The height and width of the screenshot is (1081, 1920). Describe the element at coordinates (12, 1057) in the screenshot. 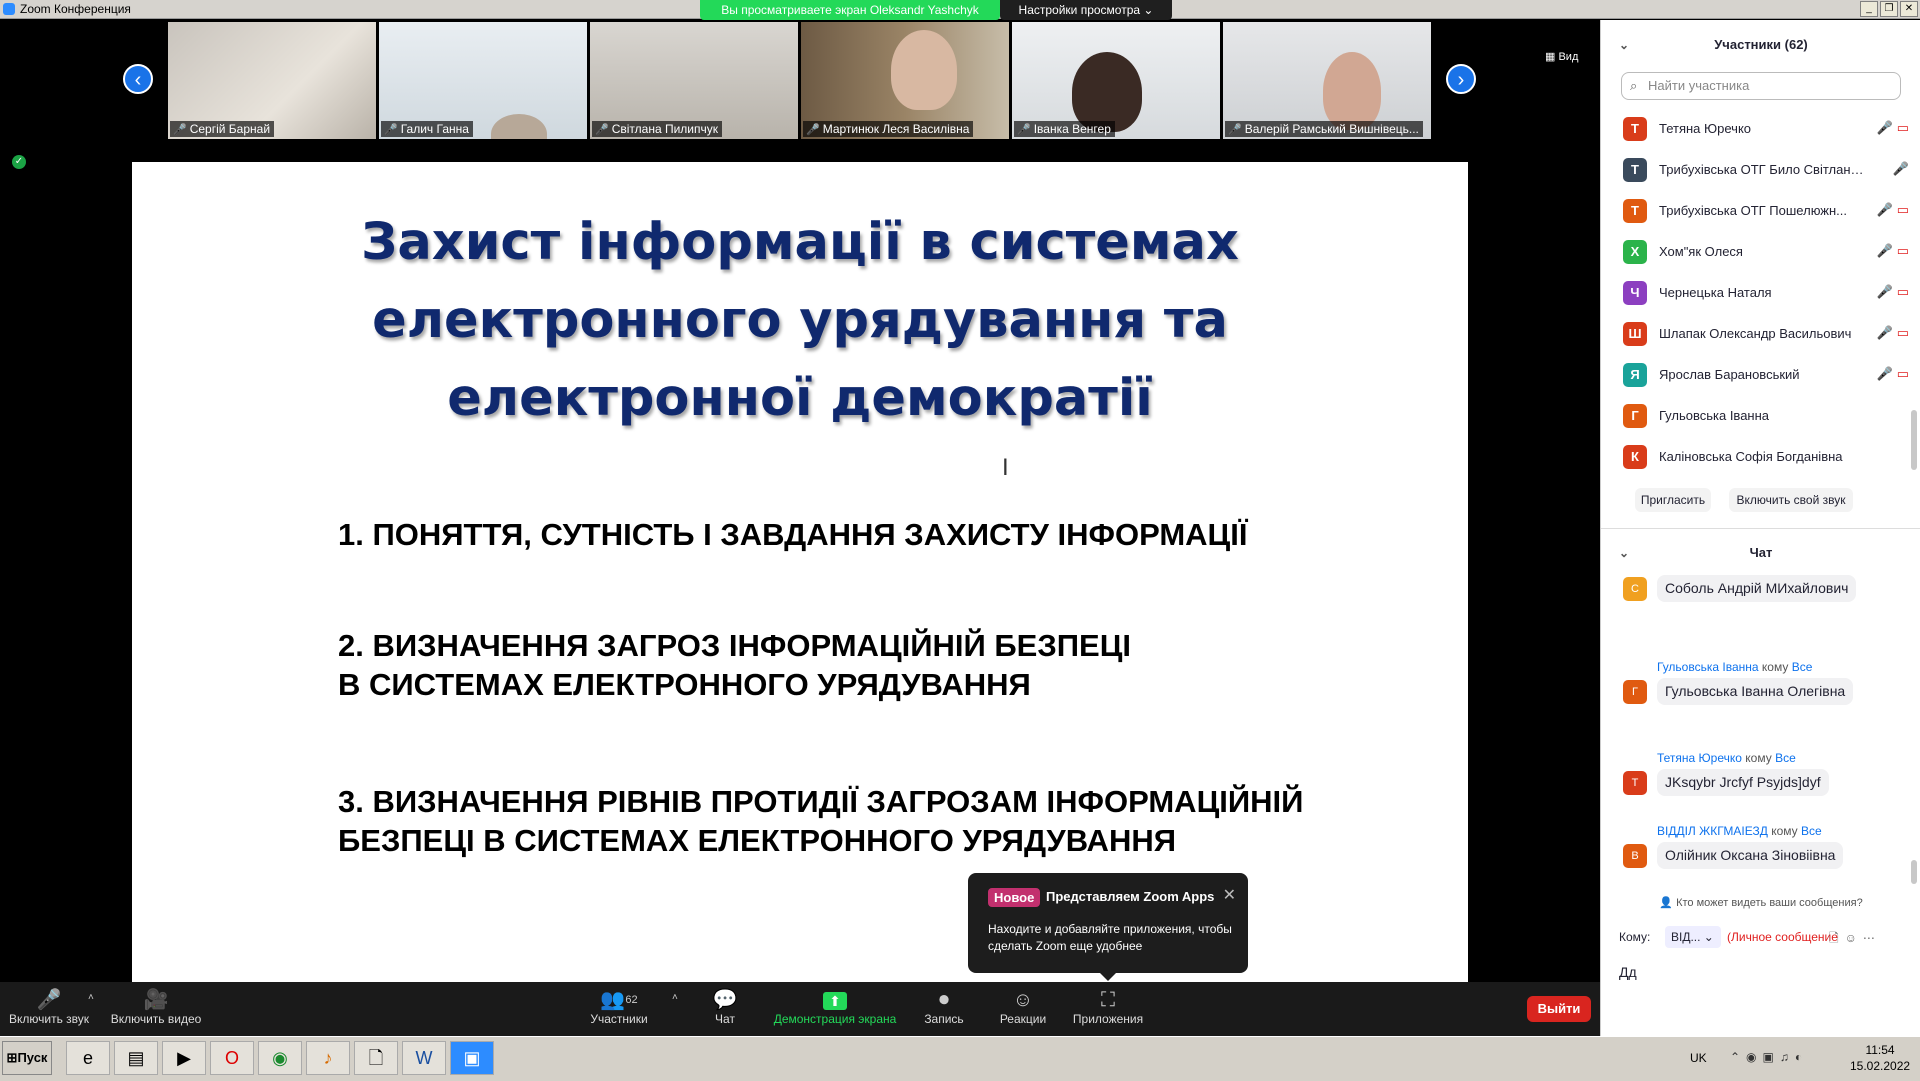

I see `windows-logo-icon: ⊞` at that location.